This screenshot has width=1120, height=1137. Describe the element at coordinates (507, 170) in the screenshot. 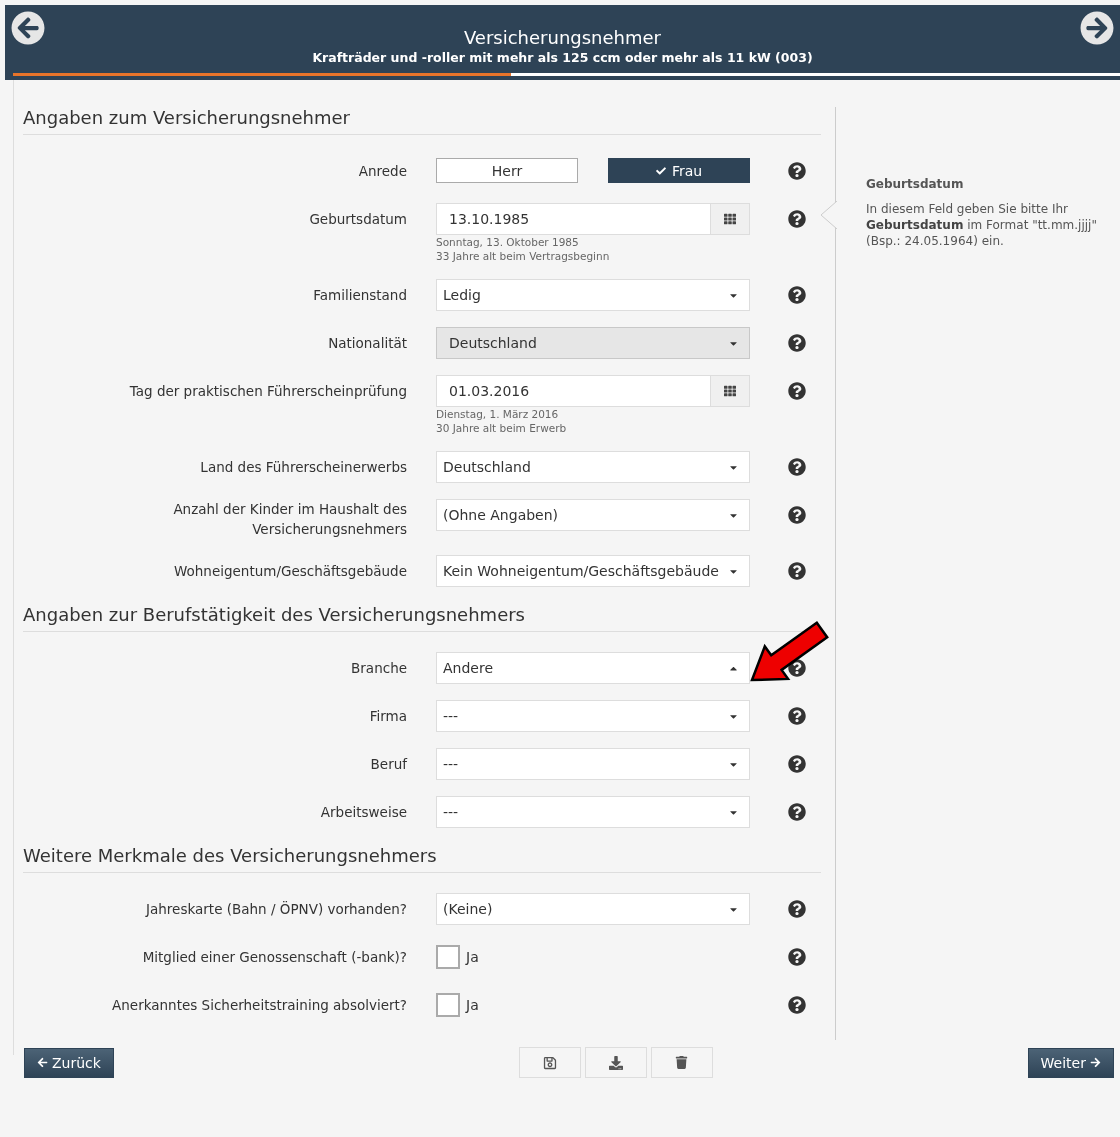

I see `toggle-button: Herr` at that location.